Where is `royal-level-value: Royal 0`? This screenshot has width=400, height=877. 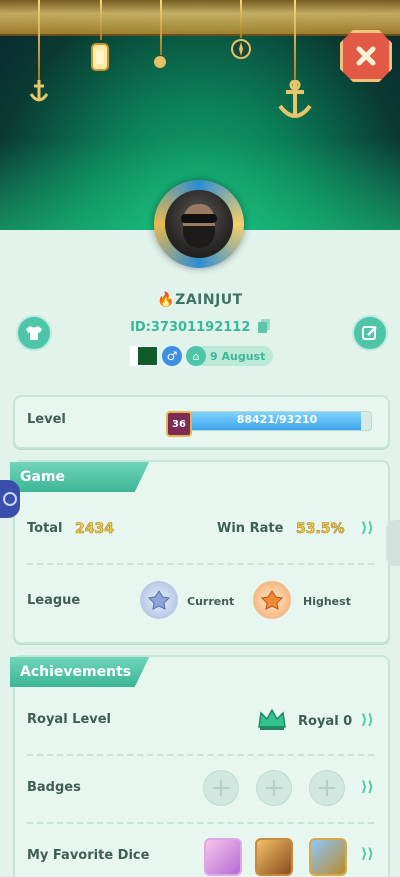
royal-level-value: Royal 0 is located at coordinates (325, 721).